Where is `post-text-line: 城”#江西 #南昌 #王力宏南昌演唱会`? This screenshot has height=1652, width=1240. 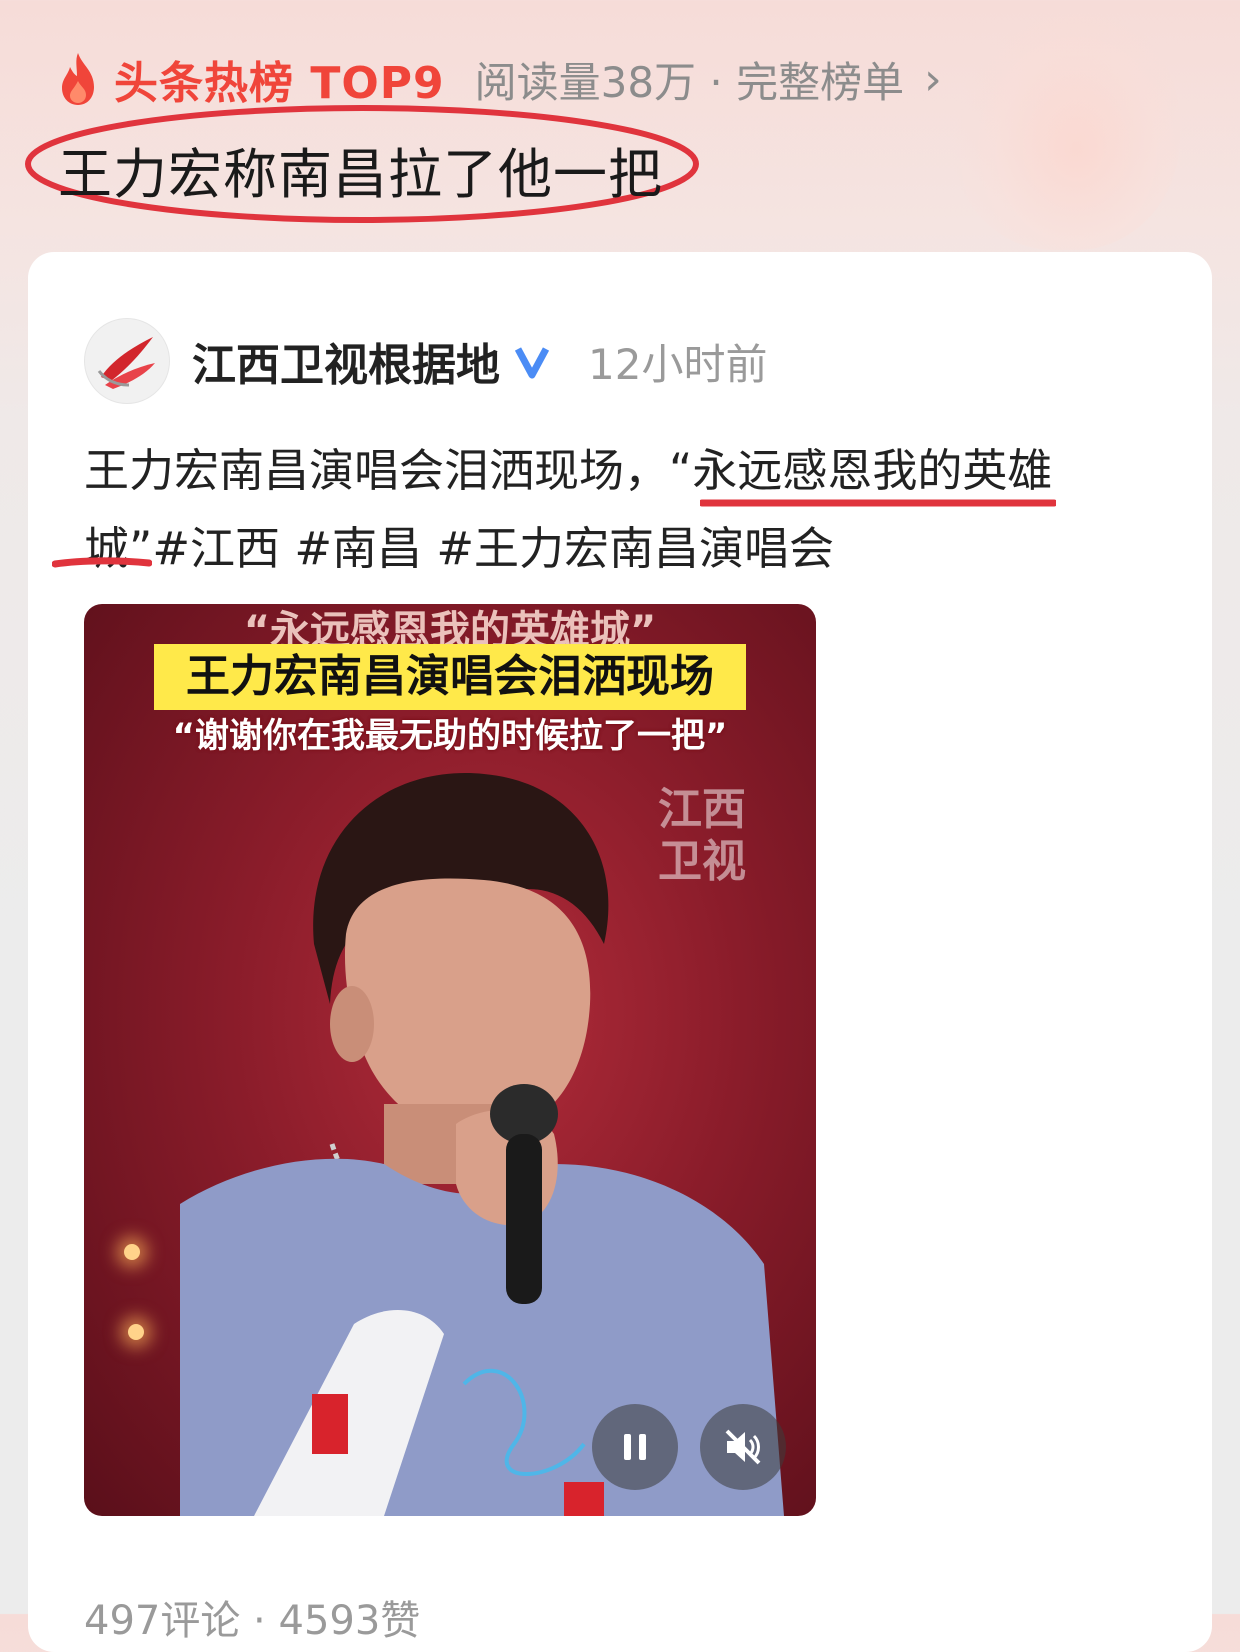
post-text-line: 城”#江西 #南昌 #王力宏南昌演唱会 is located at coordinates (459, 548).